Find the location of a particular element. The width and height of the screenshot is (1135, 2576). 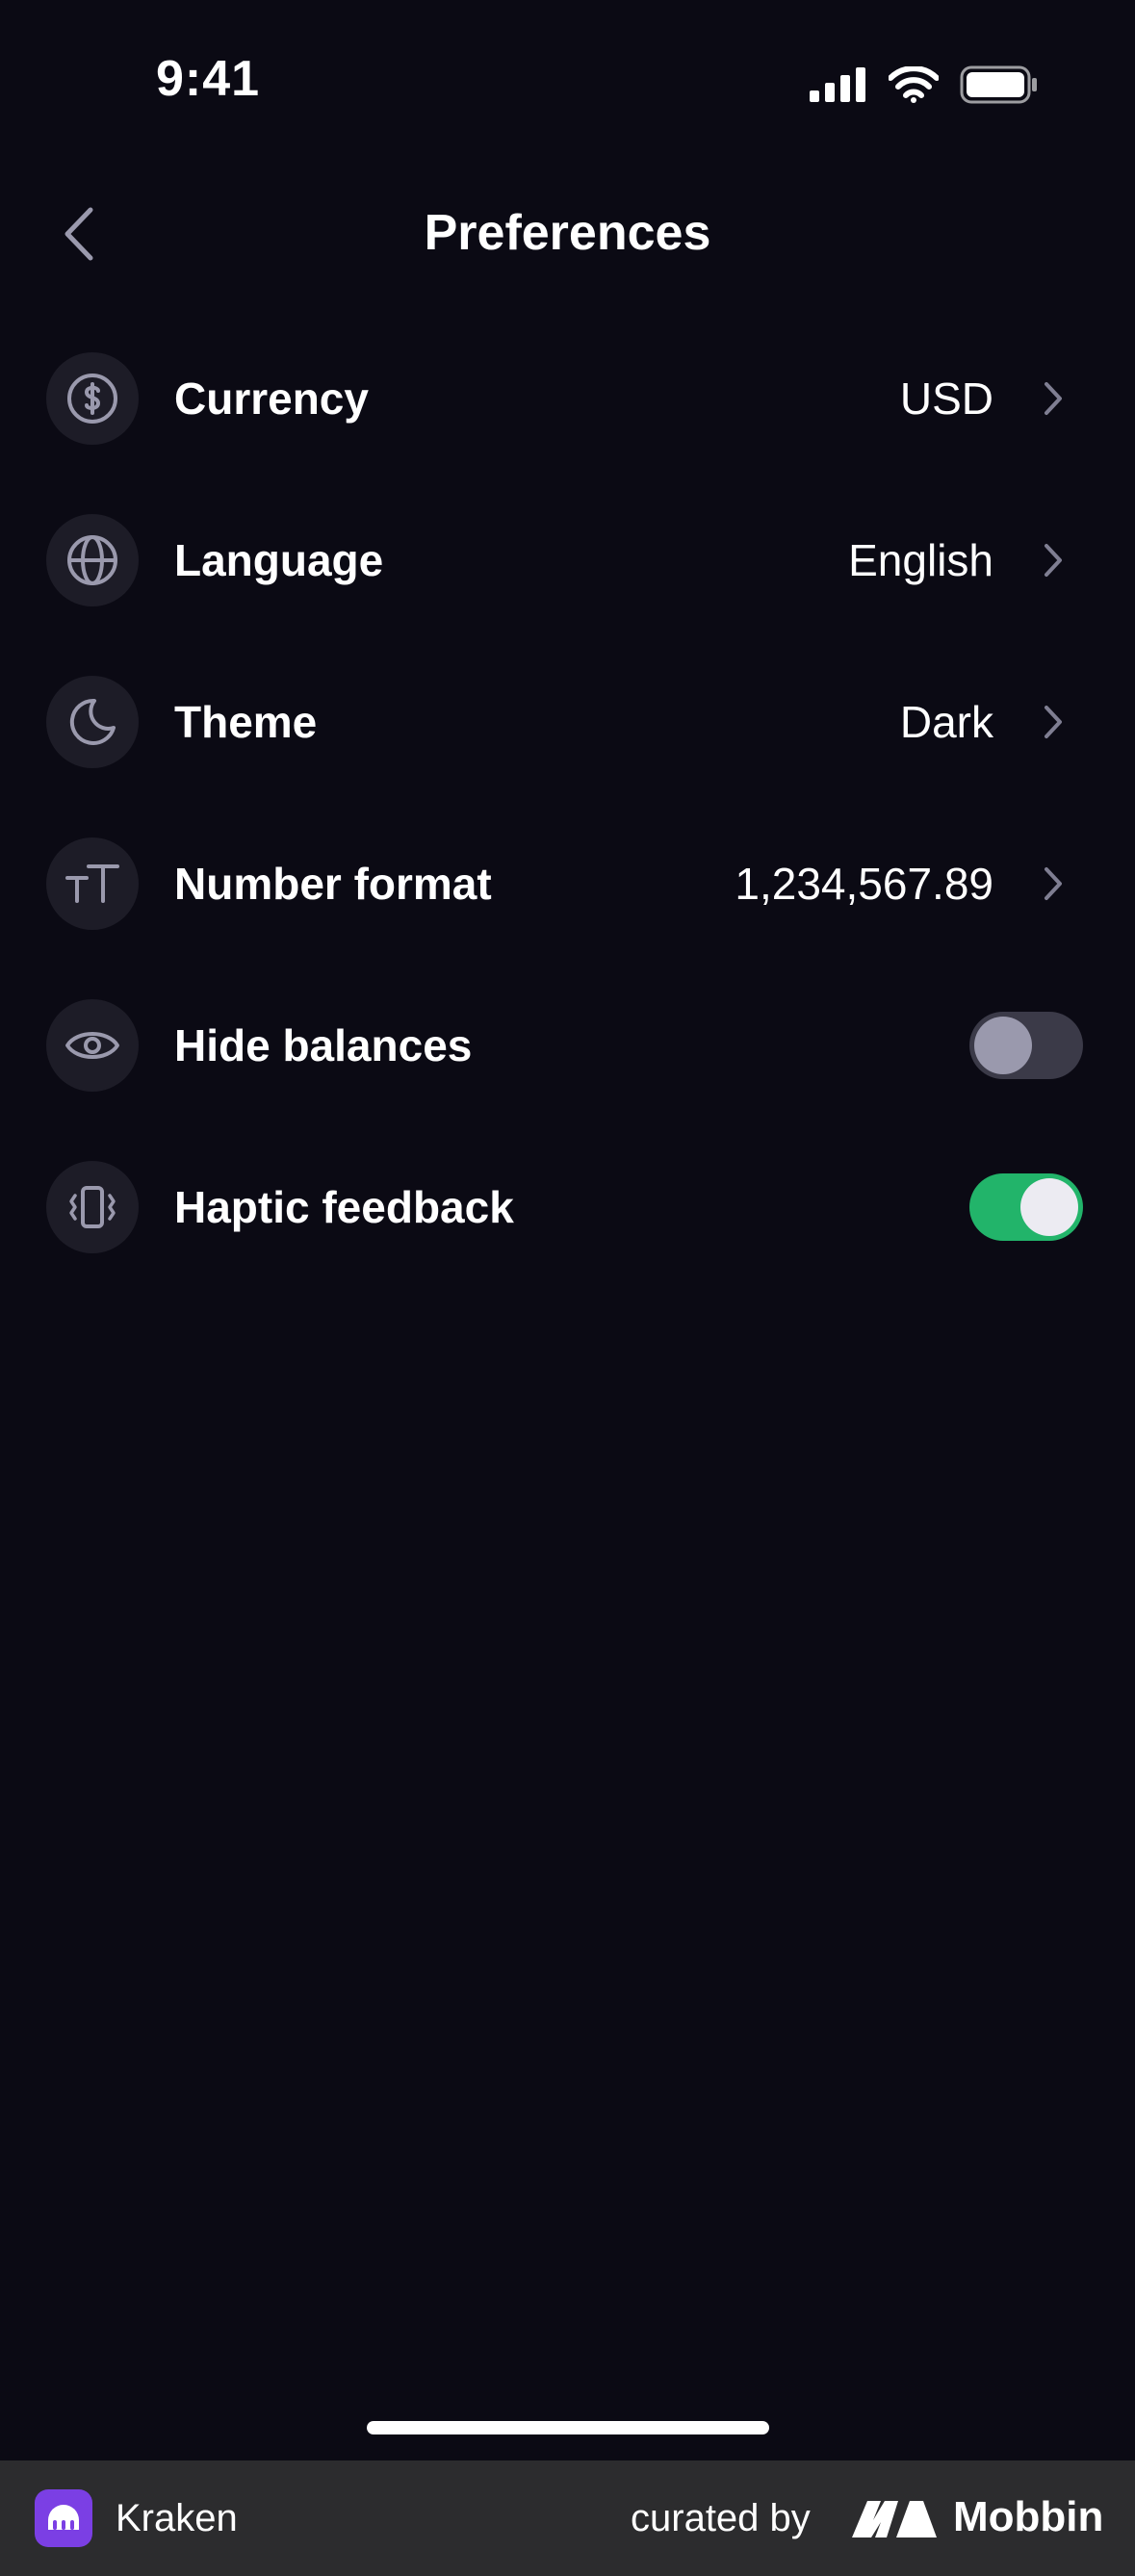

haptic-feedback-row: Haptic feedback is located at coordinates (567, 1207).